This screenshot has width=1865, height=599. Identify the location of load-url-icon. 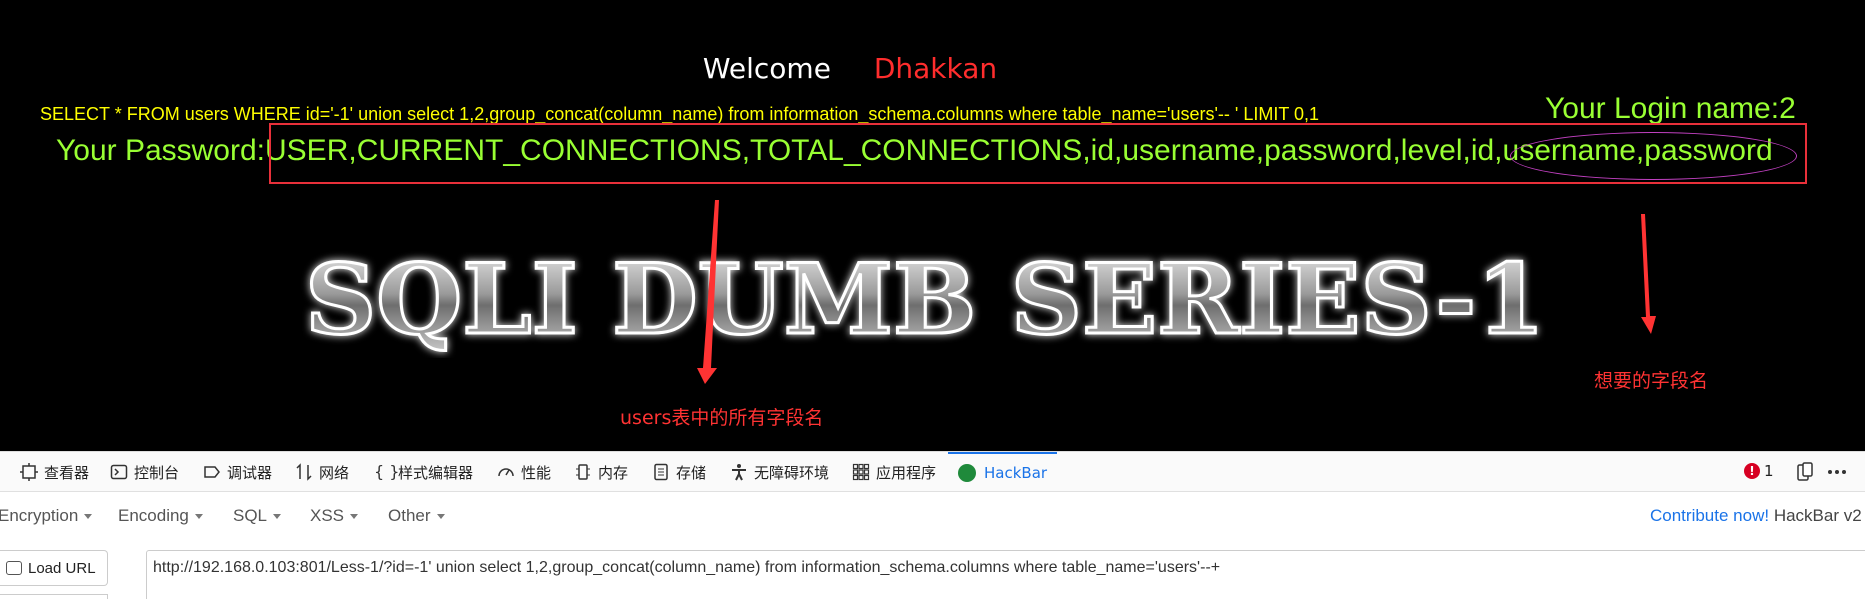
(14, 568).